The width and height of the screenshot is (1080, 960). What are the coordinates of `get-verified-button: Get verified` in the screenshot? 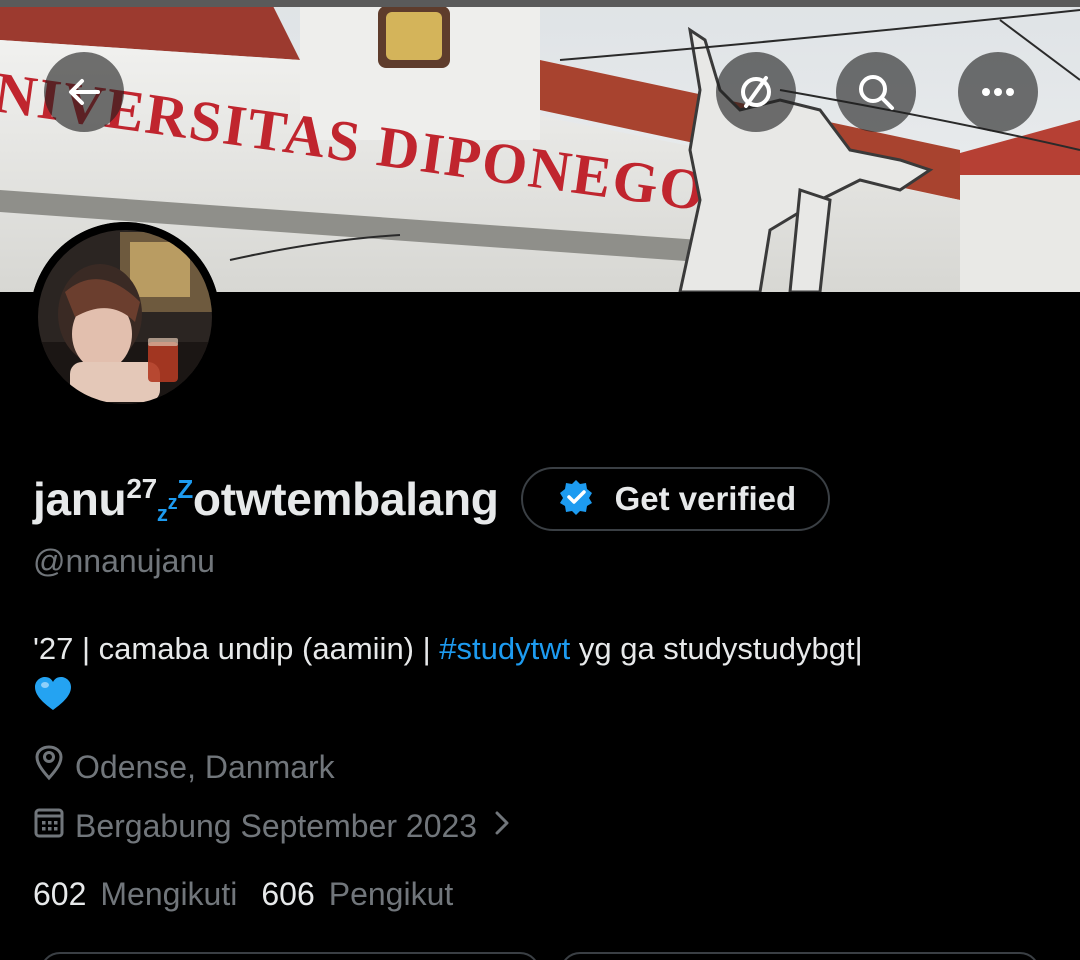 It's located at (675, 499).